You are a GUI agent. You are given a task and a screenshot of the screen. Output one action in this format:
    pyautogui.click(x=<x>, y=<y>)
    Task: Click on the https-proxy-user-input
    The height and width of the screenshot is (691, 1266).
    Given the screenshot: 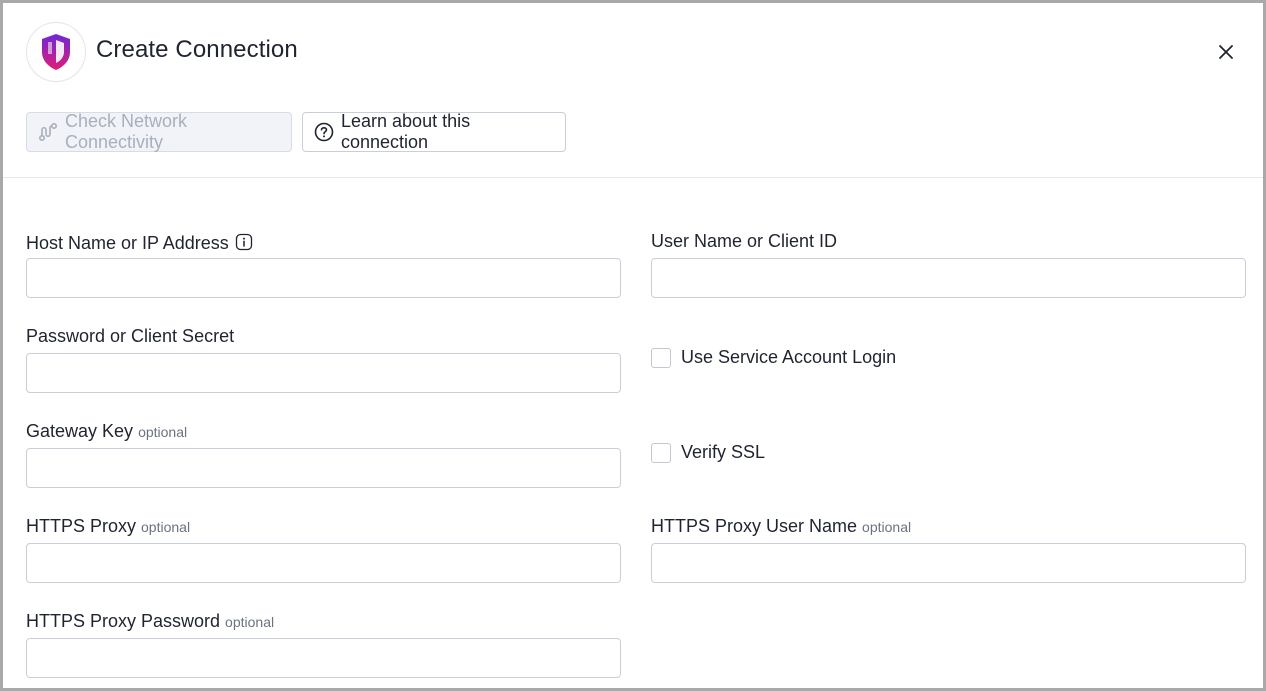 What is the action you would take?
    pyautogui.click(x=948, y=563)
    